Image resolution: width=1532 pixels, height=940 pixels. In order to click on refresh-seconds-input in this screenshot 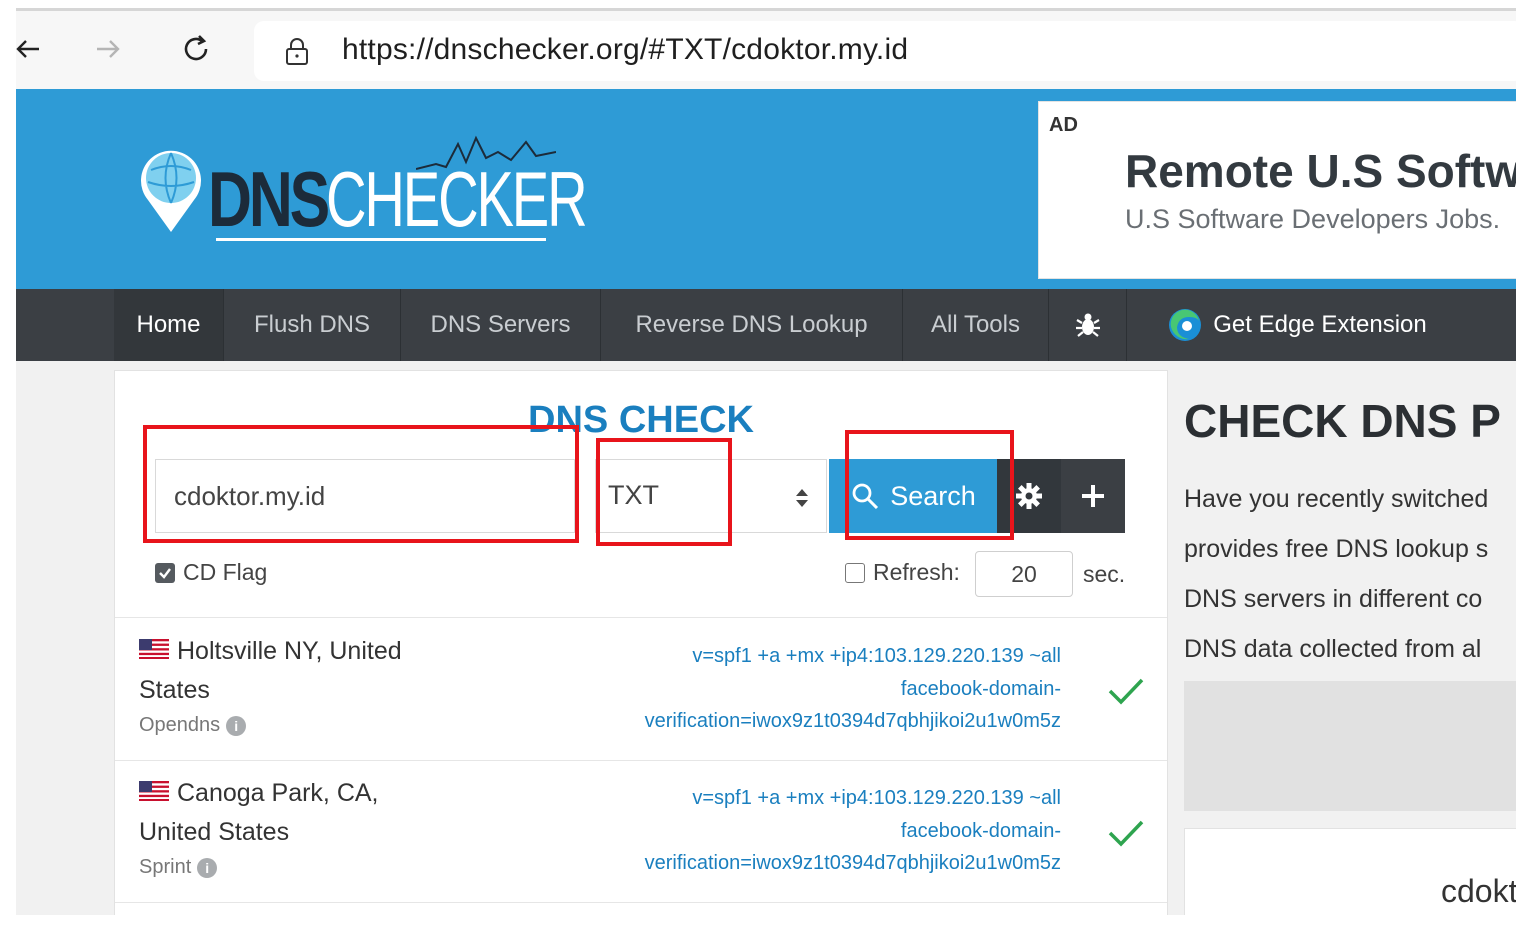, I will do `click(1024, 574)`.